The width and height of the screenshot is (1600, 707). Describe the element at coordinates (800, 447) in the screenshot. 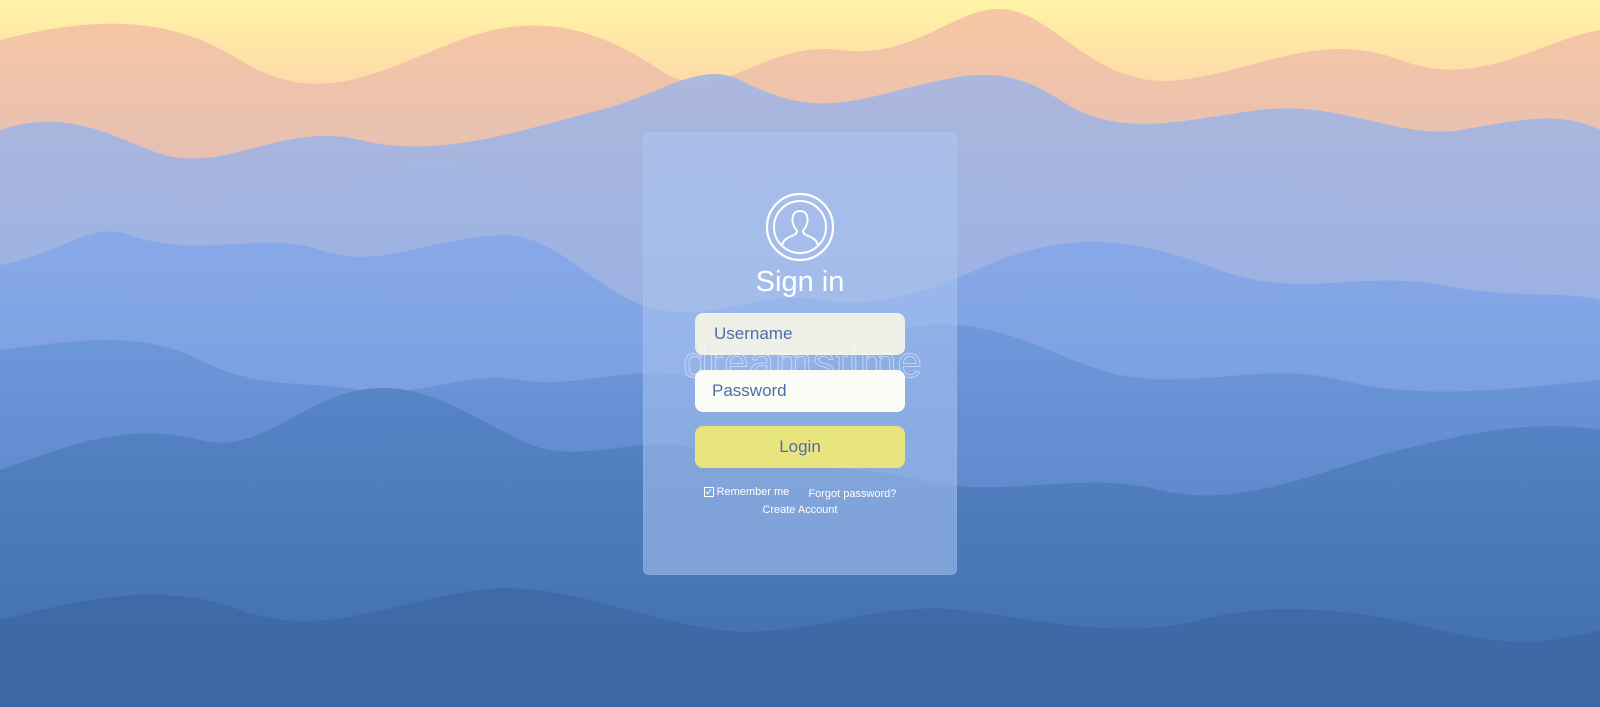

I see `login-button: Login` at that location.